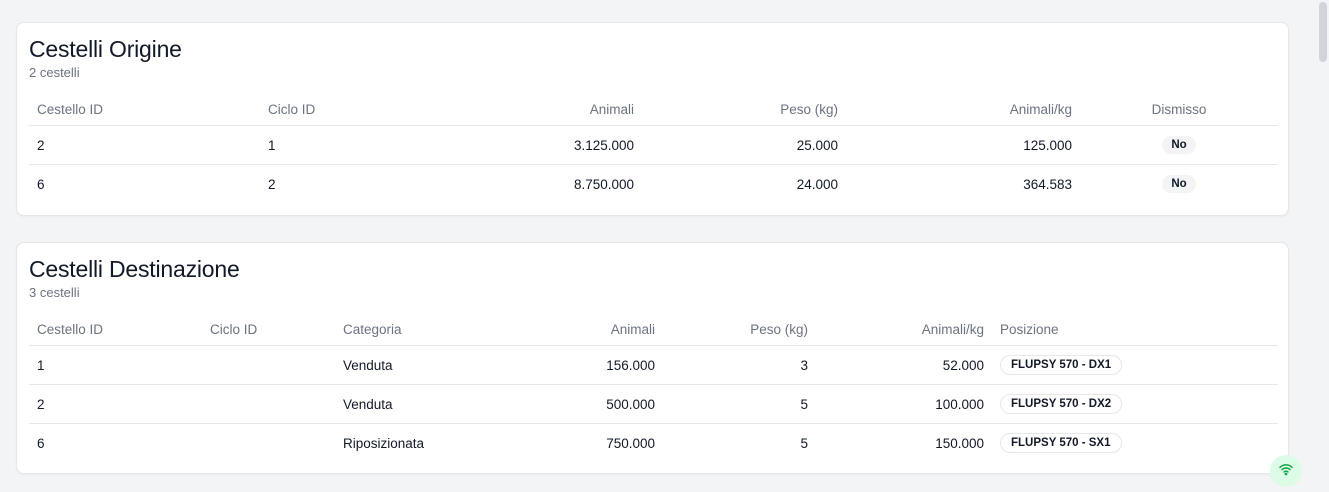  Describe the element at coordinates (384, 443) in the screenshot. I see `cell-categoria: Riposizionata` at that location.